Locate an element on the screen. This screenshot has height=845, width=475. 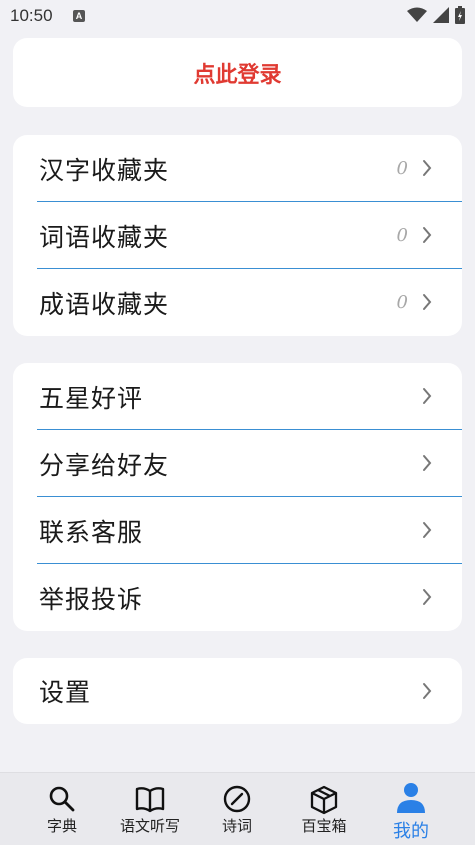
settings-row: 设置 is located at coordinates (237, 691).